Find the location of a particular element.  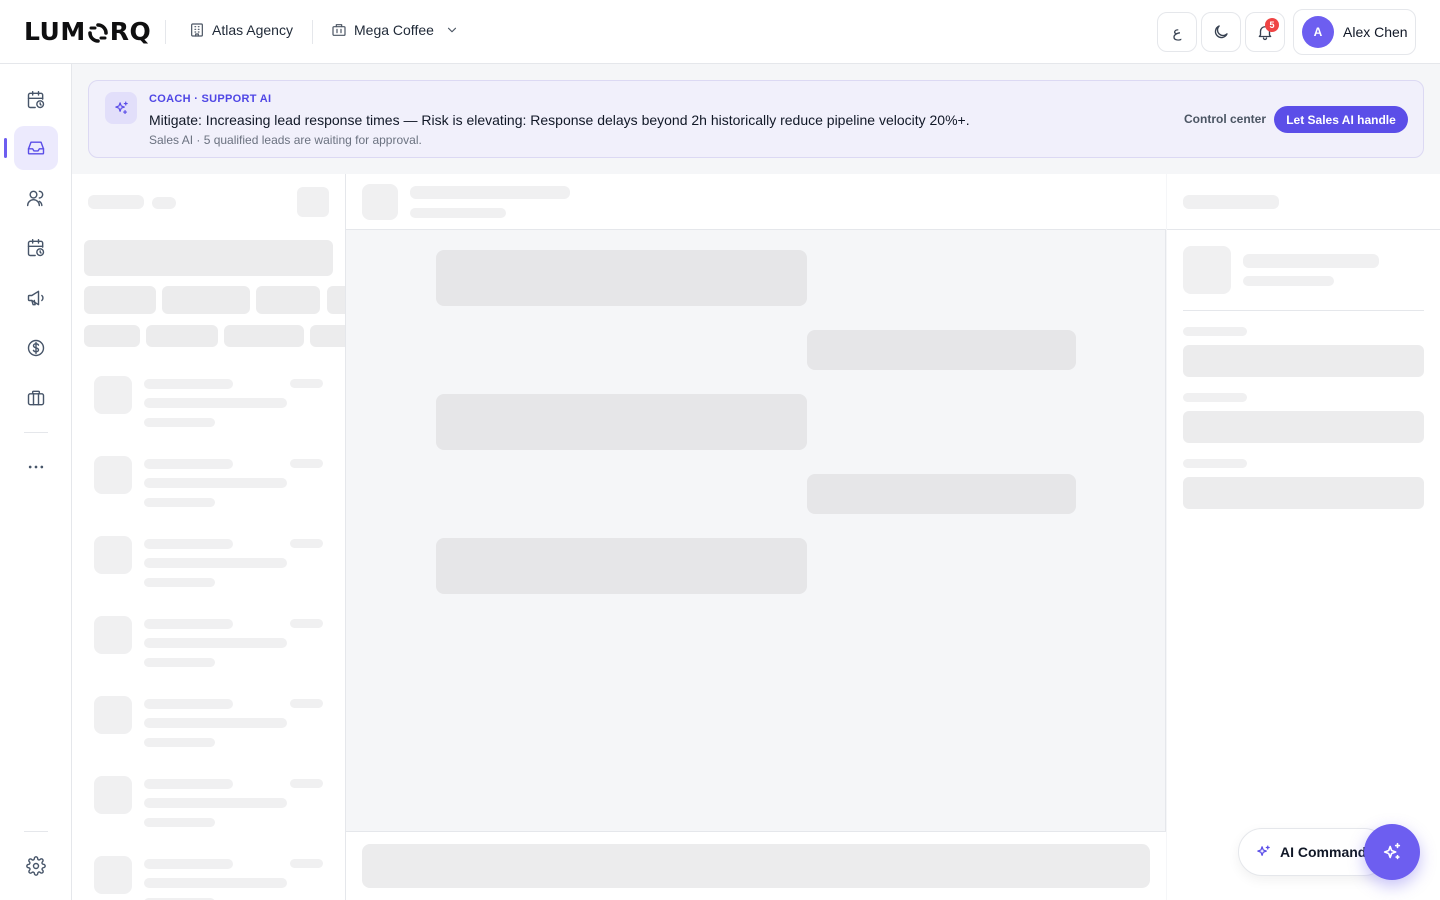

megaphone-icon is located at coordinates (35, 298).